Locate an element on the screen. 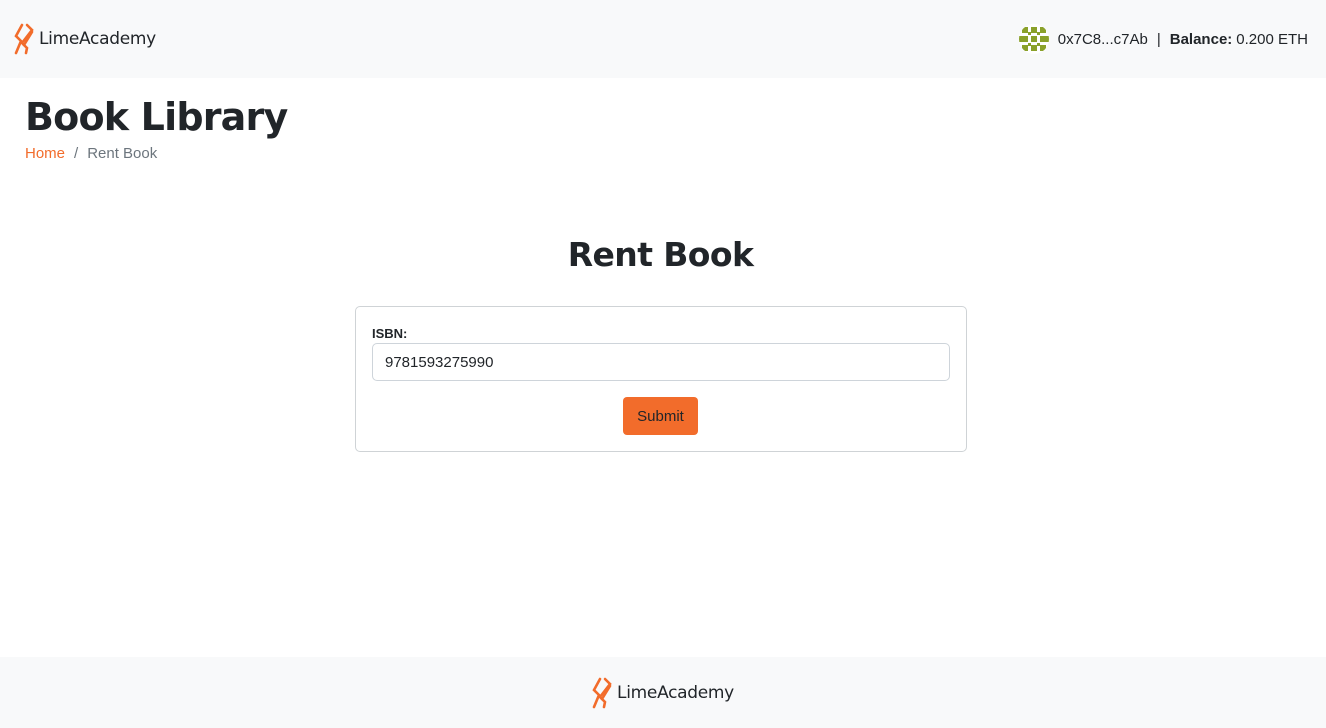 The width and height of the screenshot is (1326, 728). footer-logo: LimeAcademy is located at coordinates (663, 693).